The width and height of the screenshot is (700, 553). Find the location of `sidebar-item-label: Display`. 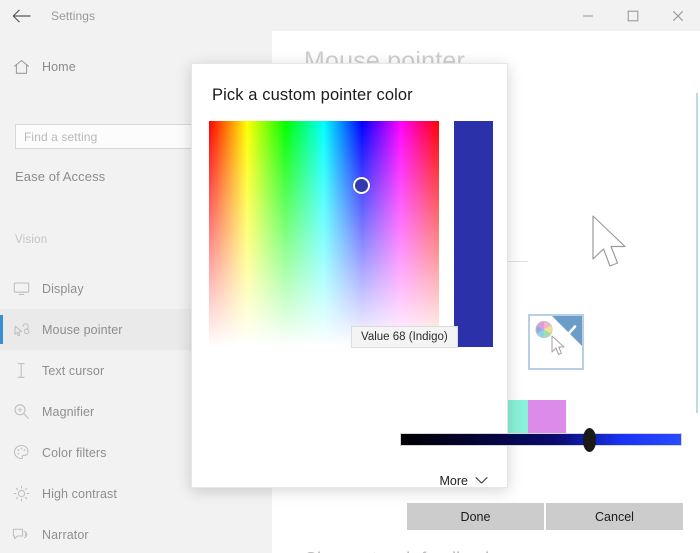

sidebar-item-label: Display is located at coordinates (63, 288).